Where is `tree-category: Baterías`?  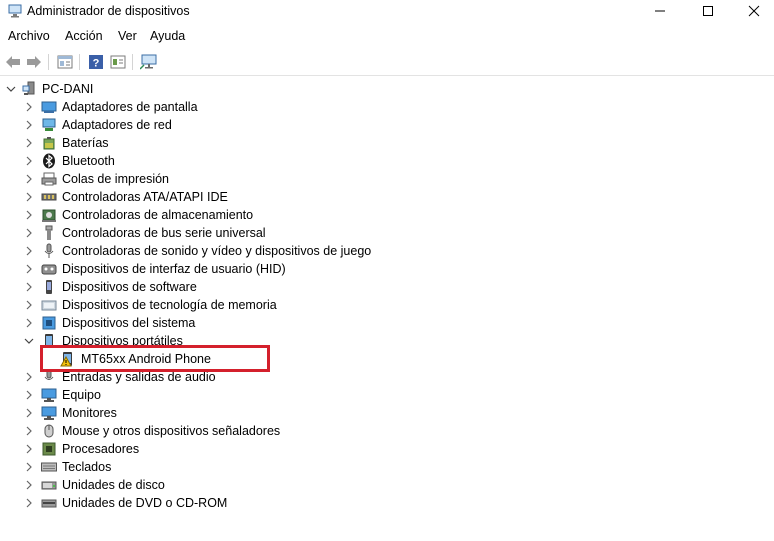
tree-category: Baterías is located at coordinates (387, 143).